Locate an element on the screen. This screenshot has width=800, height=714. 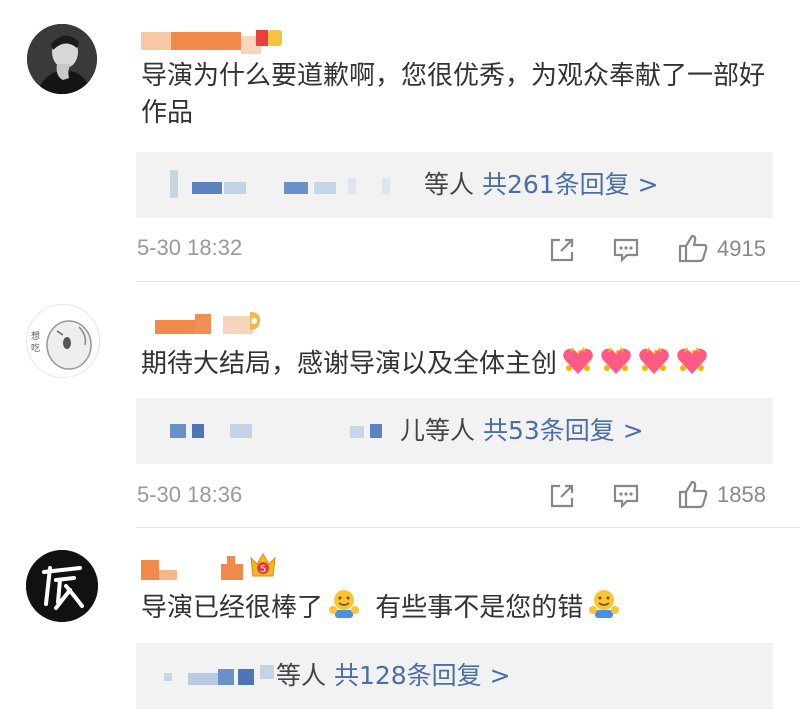
cartoon-parrot-avatar-icon: 想 吃 is located at coordinates (61, 345).